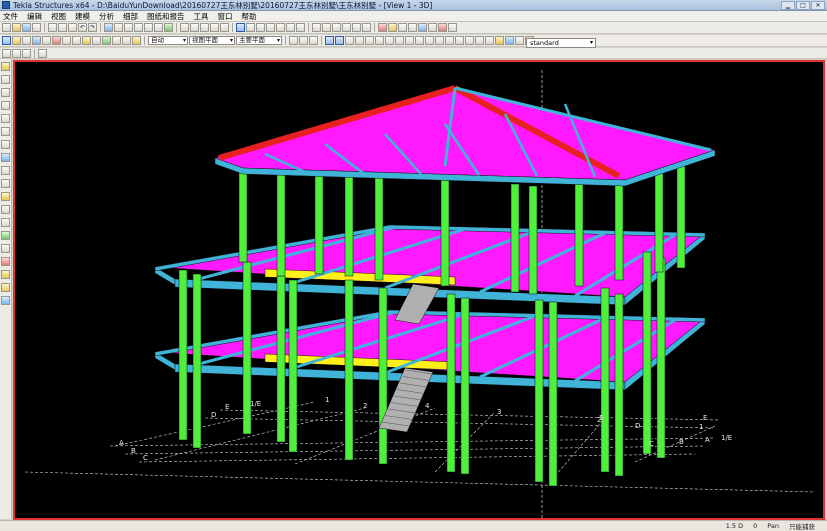  I want to click on paste-icon, so click(72, 27).